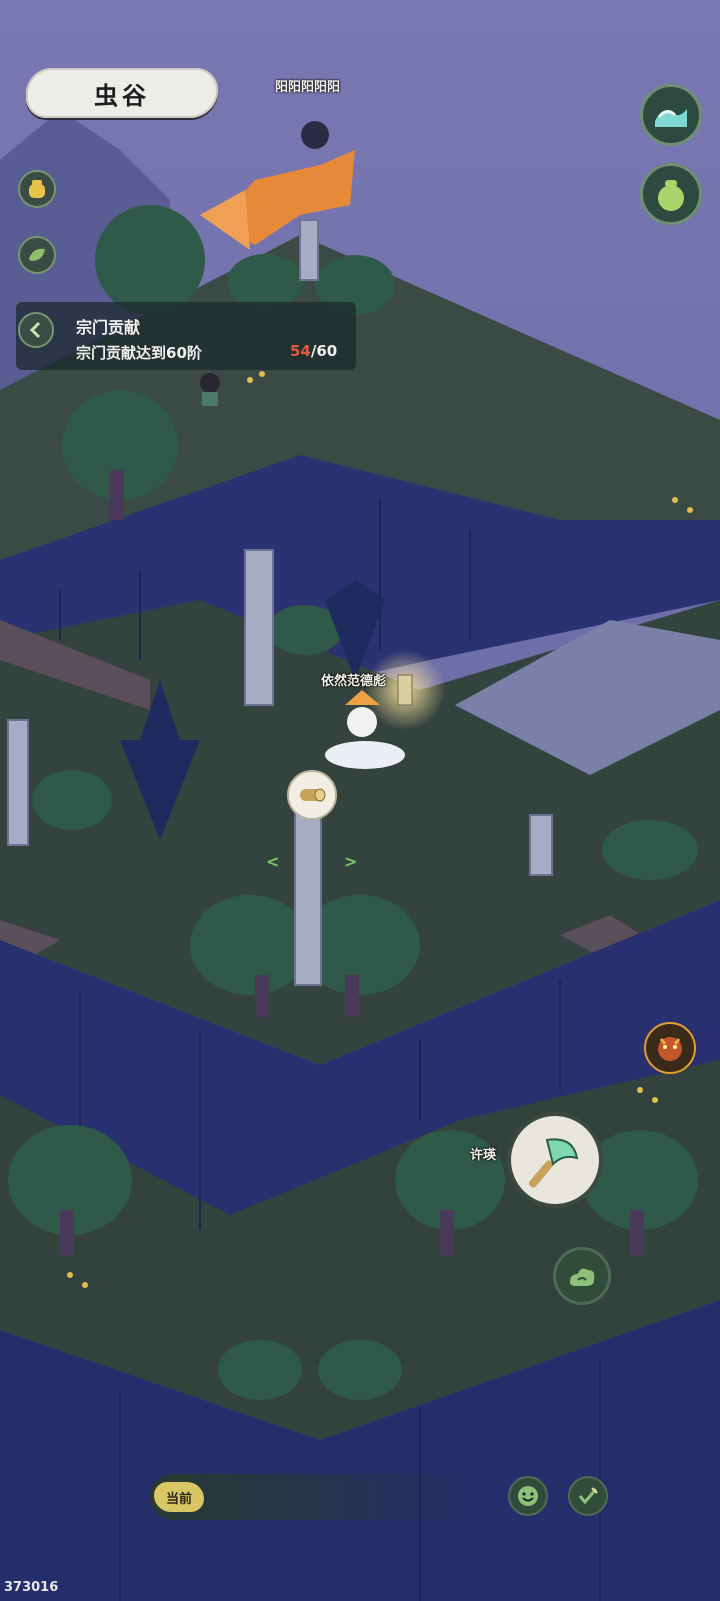  What do you see at coordinates (327, 351) in the screenshot?
I see `task-progress-total: 60` at bounding box center [327, 351].